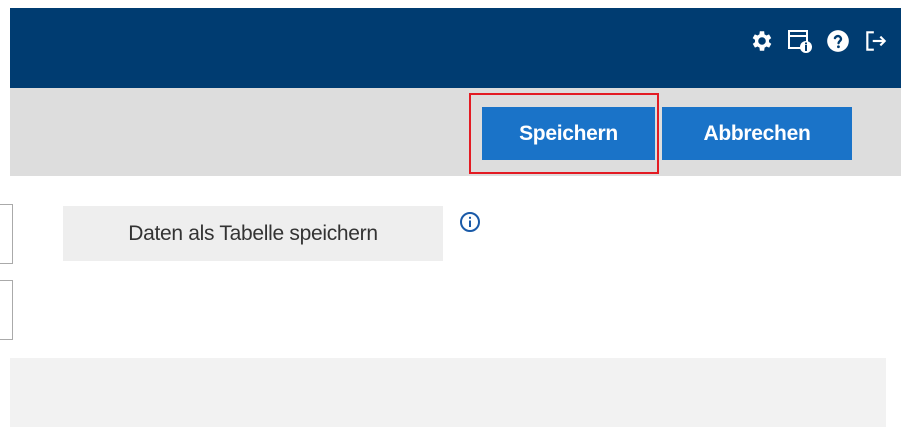 The image size is (901, 427). Describe the element at coordinates (800, 41) in the screenshot. I see `info-window-icon` at that location.